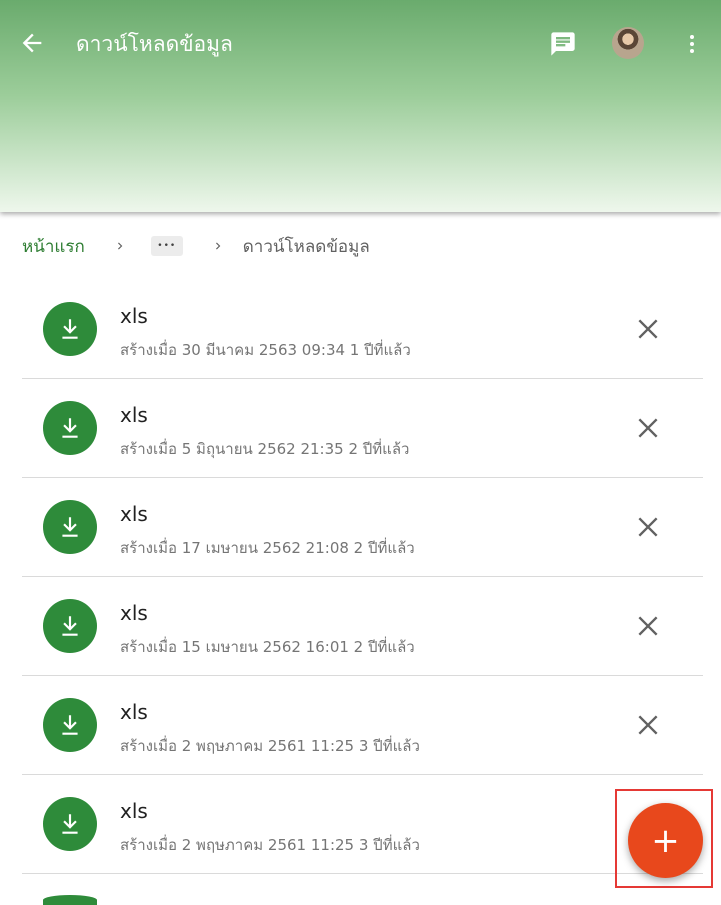  What do you see at coordinates (628, 43) in the screenshot?
I see `avatar` at bounding box center [628, 43].